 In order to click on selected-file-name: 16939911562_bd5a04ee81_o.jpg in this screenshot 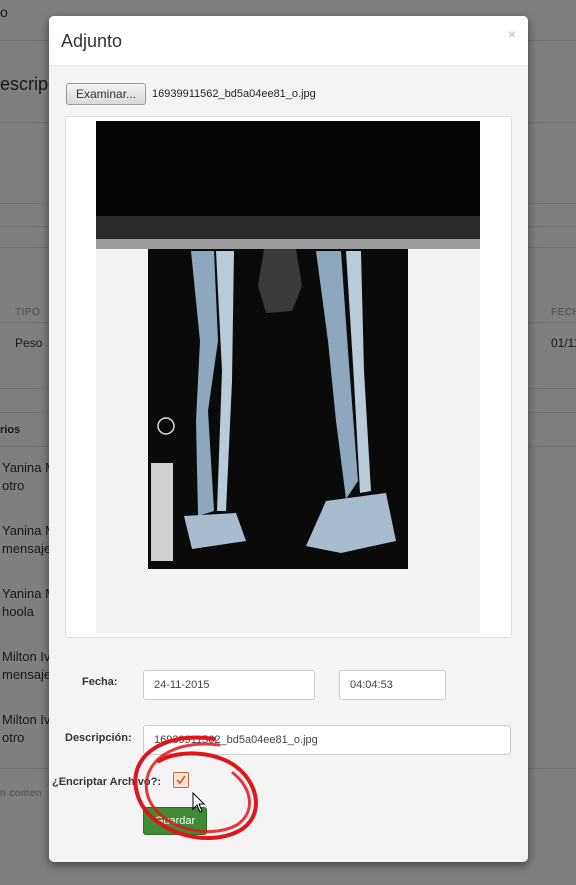, I will do `click(234, 94)`.